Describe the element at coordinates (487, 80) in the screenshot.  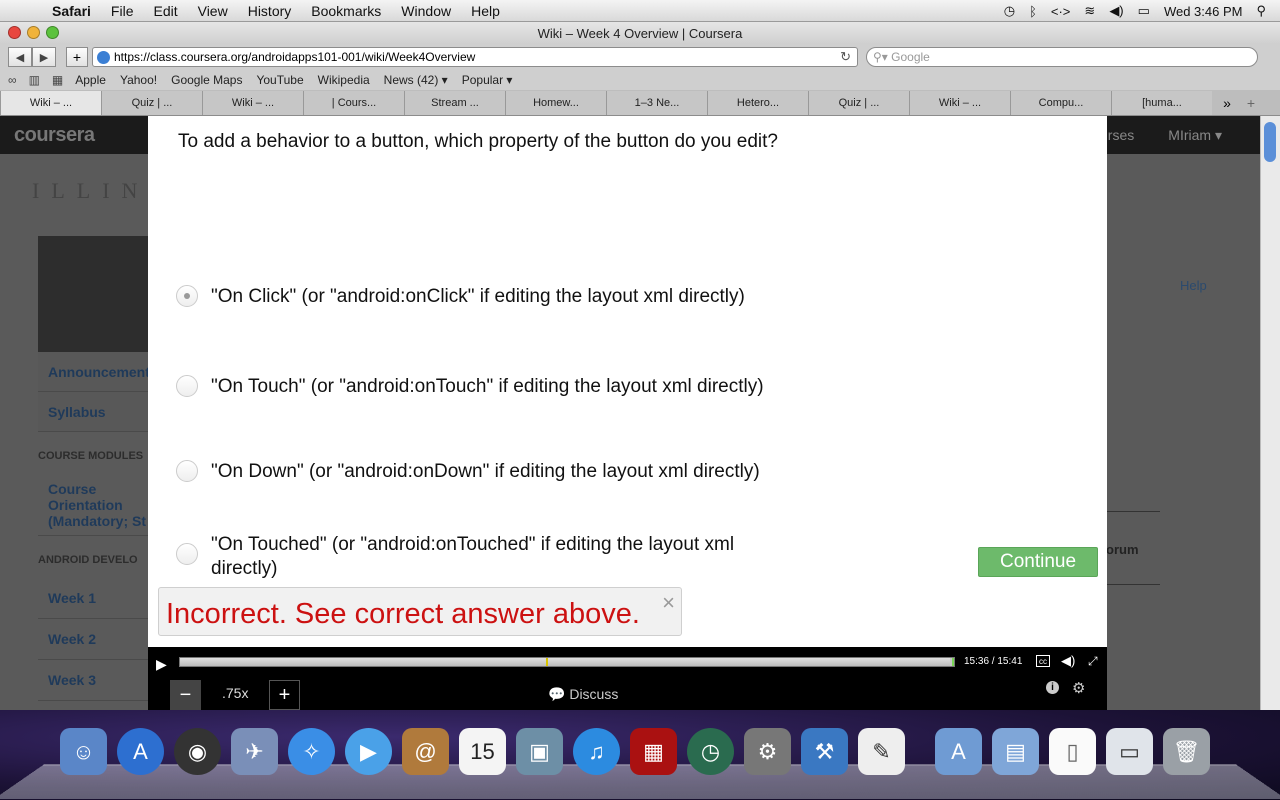
I see `bookmark-popular: Popular ▾` at that location.